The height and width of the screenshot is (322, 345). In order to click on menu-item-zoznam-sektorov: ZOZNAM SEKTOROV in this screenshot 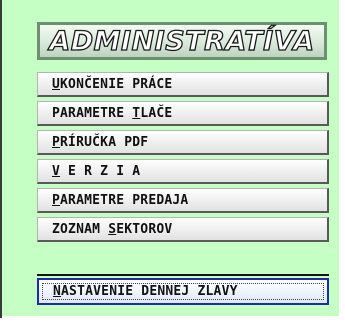, I will do `click(183, 229)`.